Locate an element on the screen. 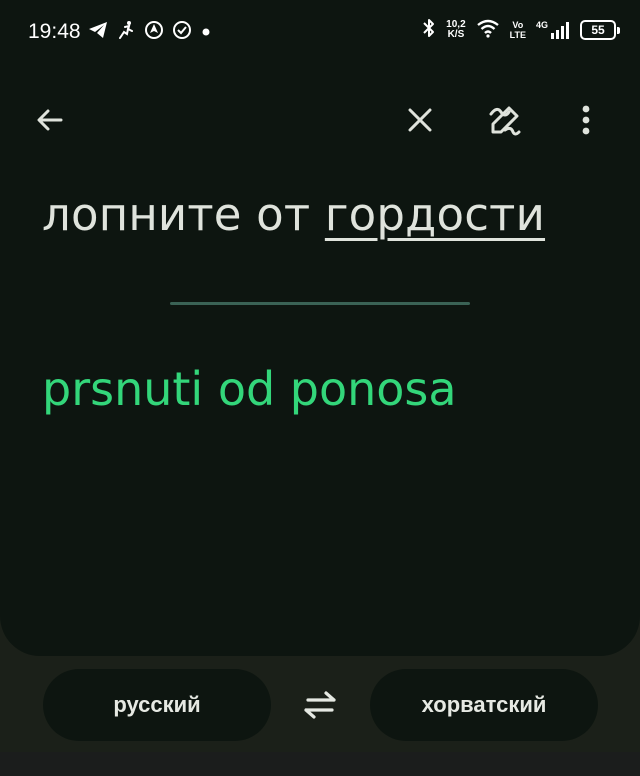 The image size is (640, 776). wifi-icon is located at coordinates (488, 30).